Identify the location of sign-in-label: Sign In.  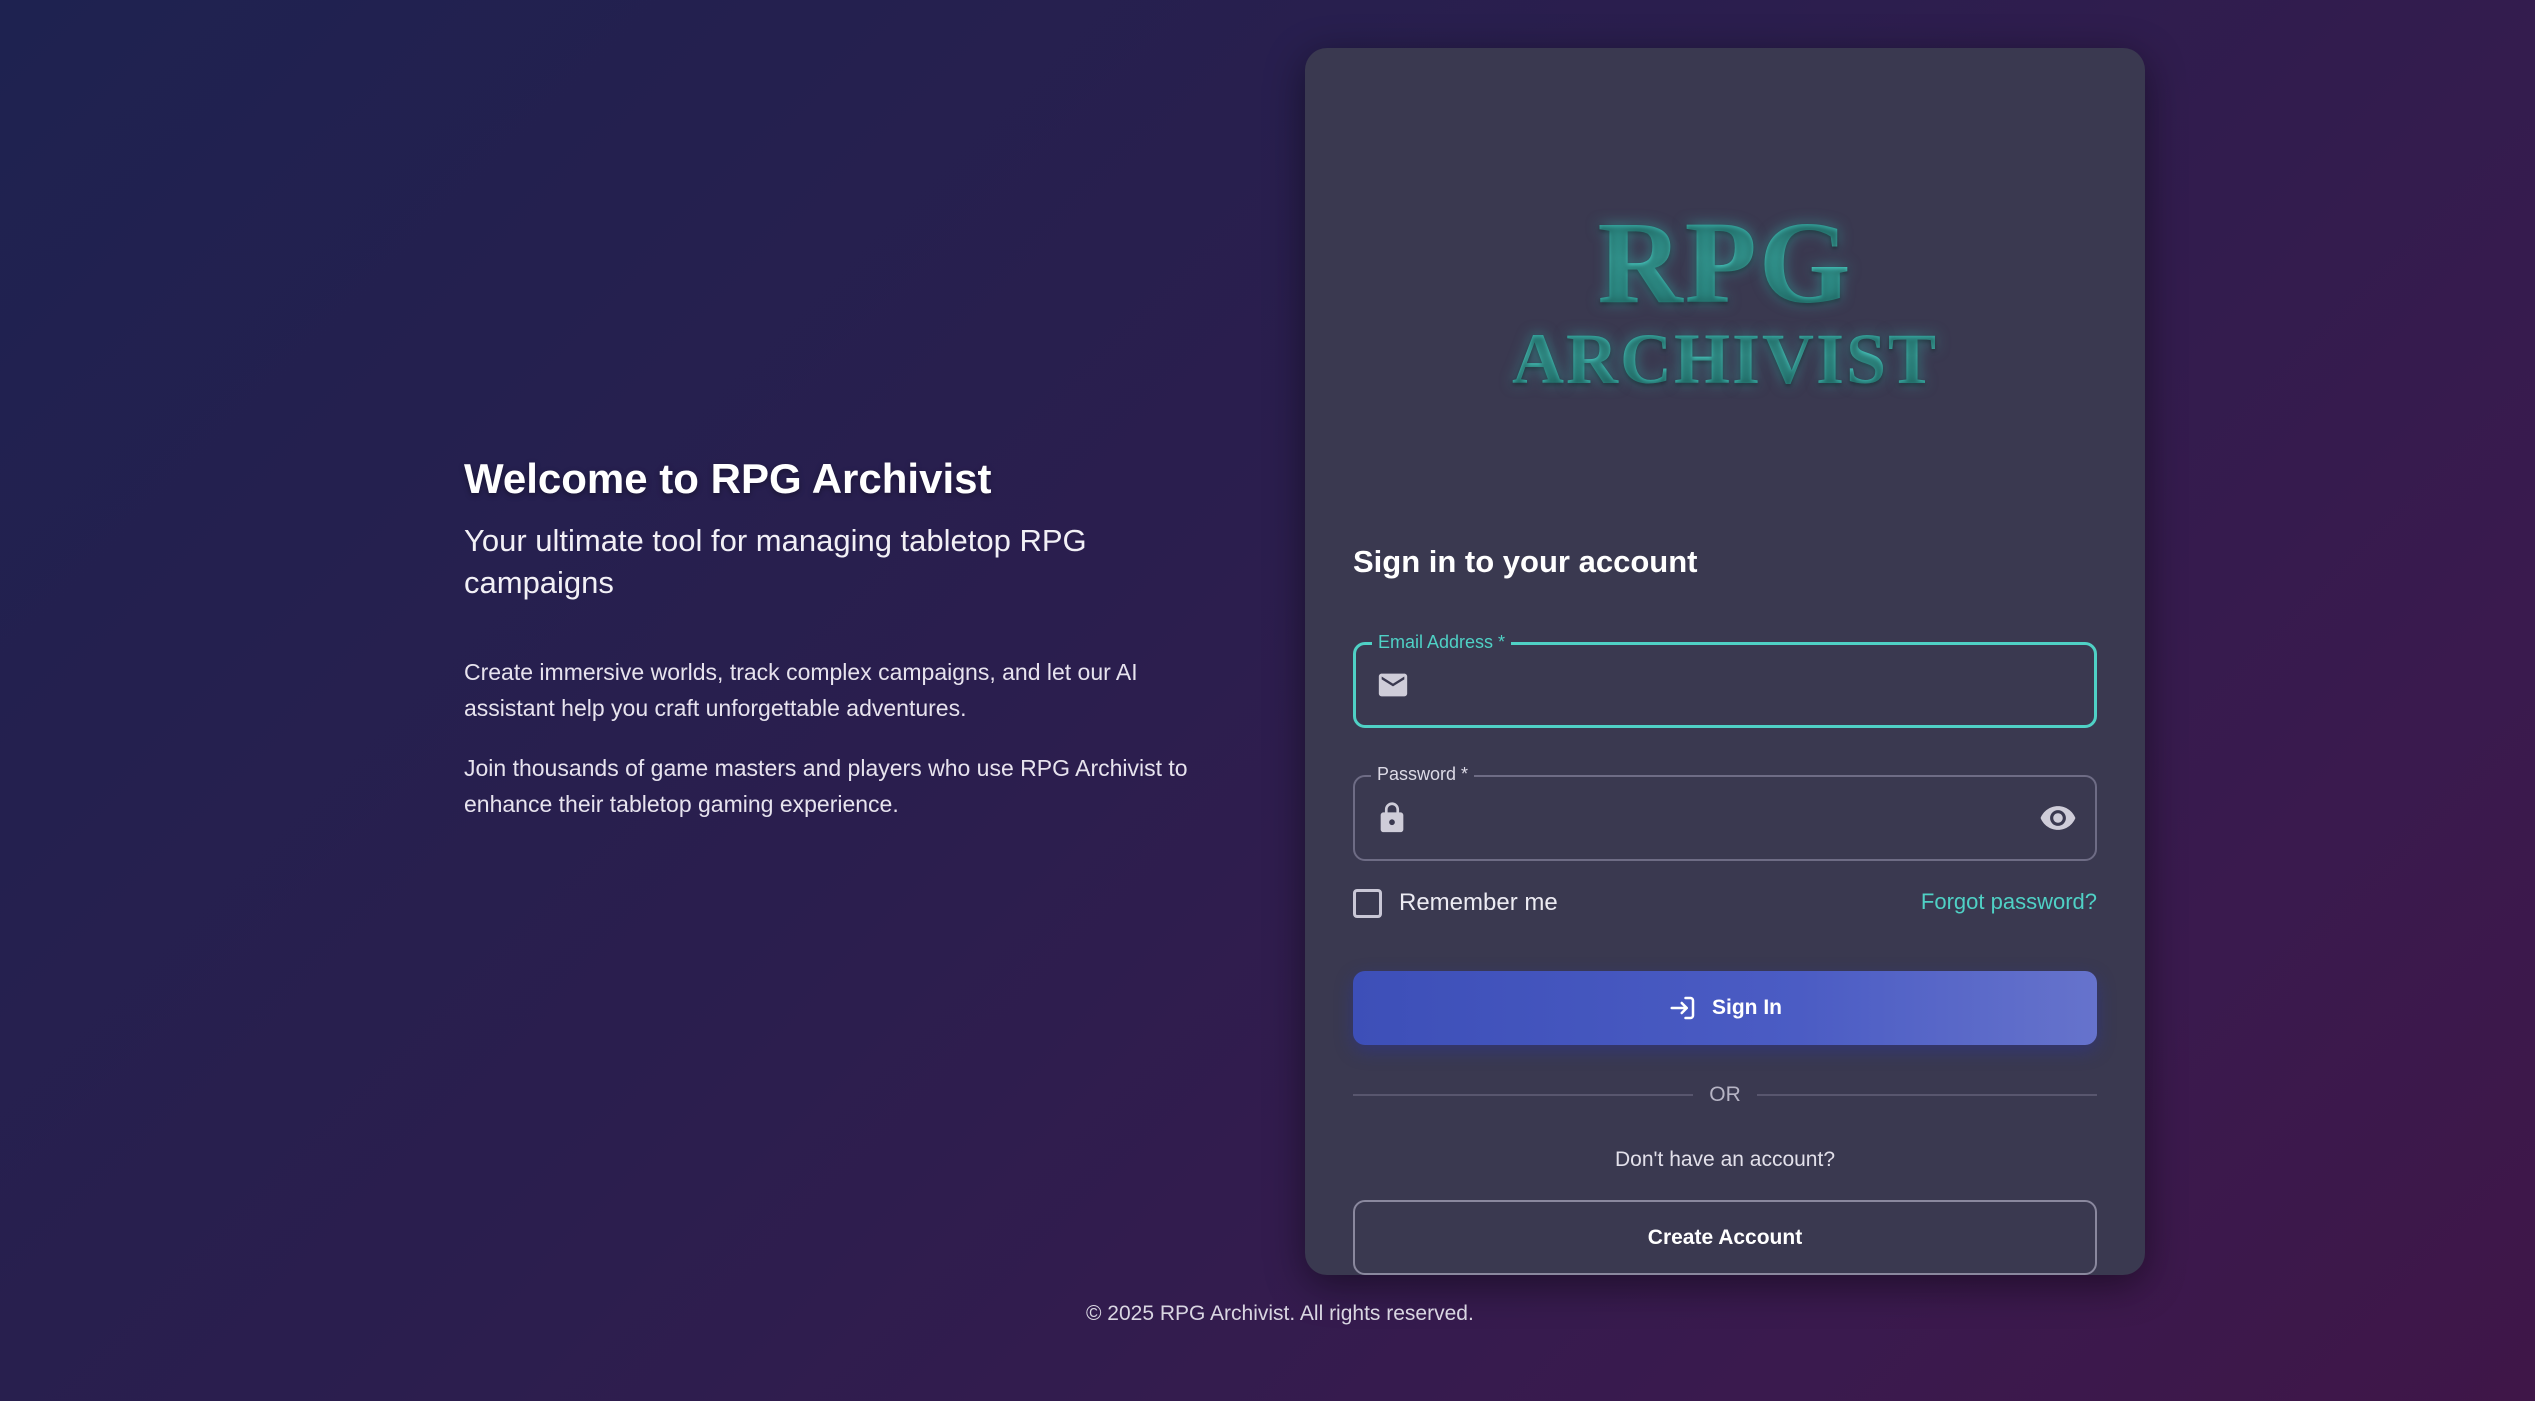
(1747, 1007).